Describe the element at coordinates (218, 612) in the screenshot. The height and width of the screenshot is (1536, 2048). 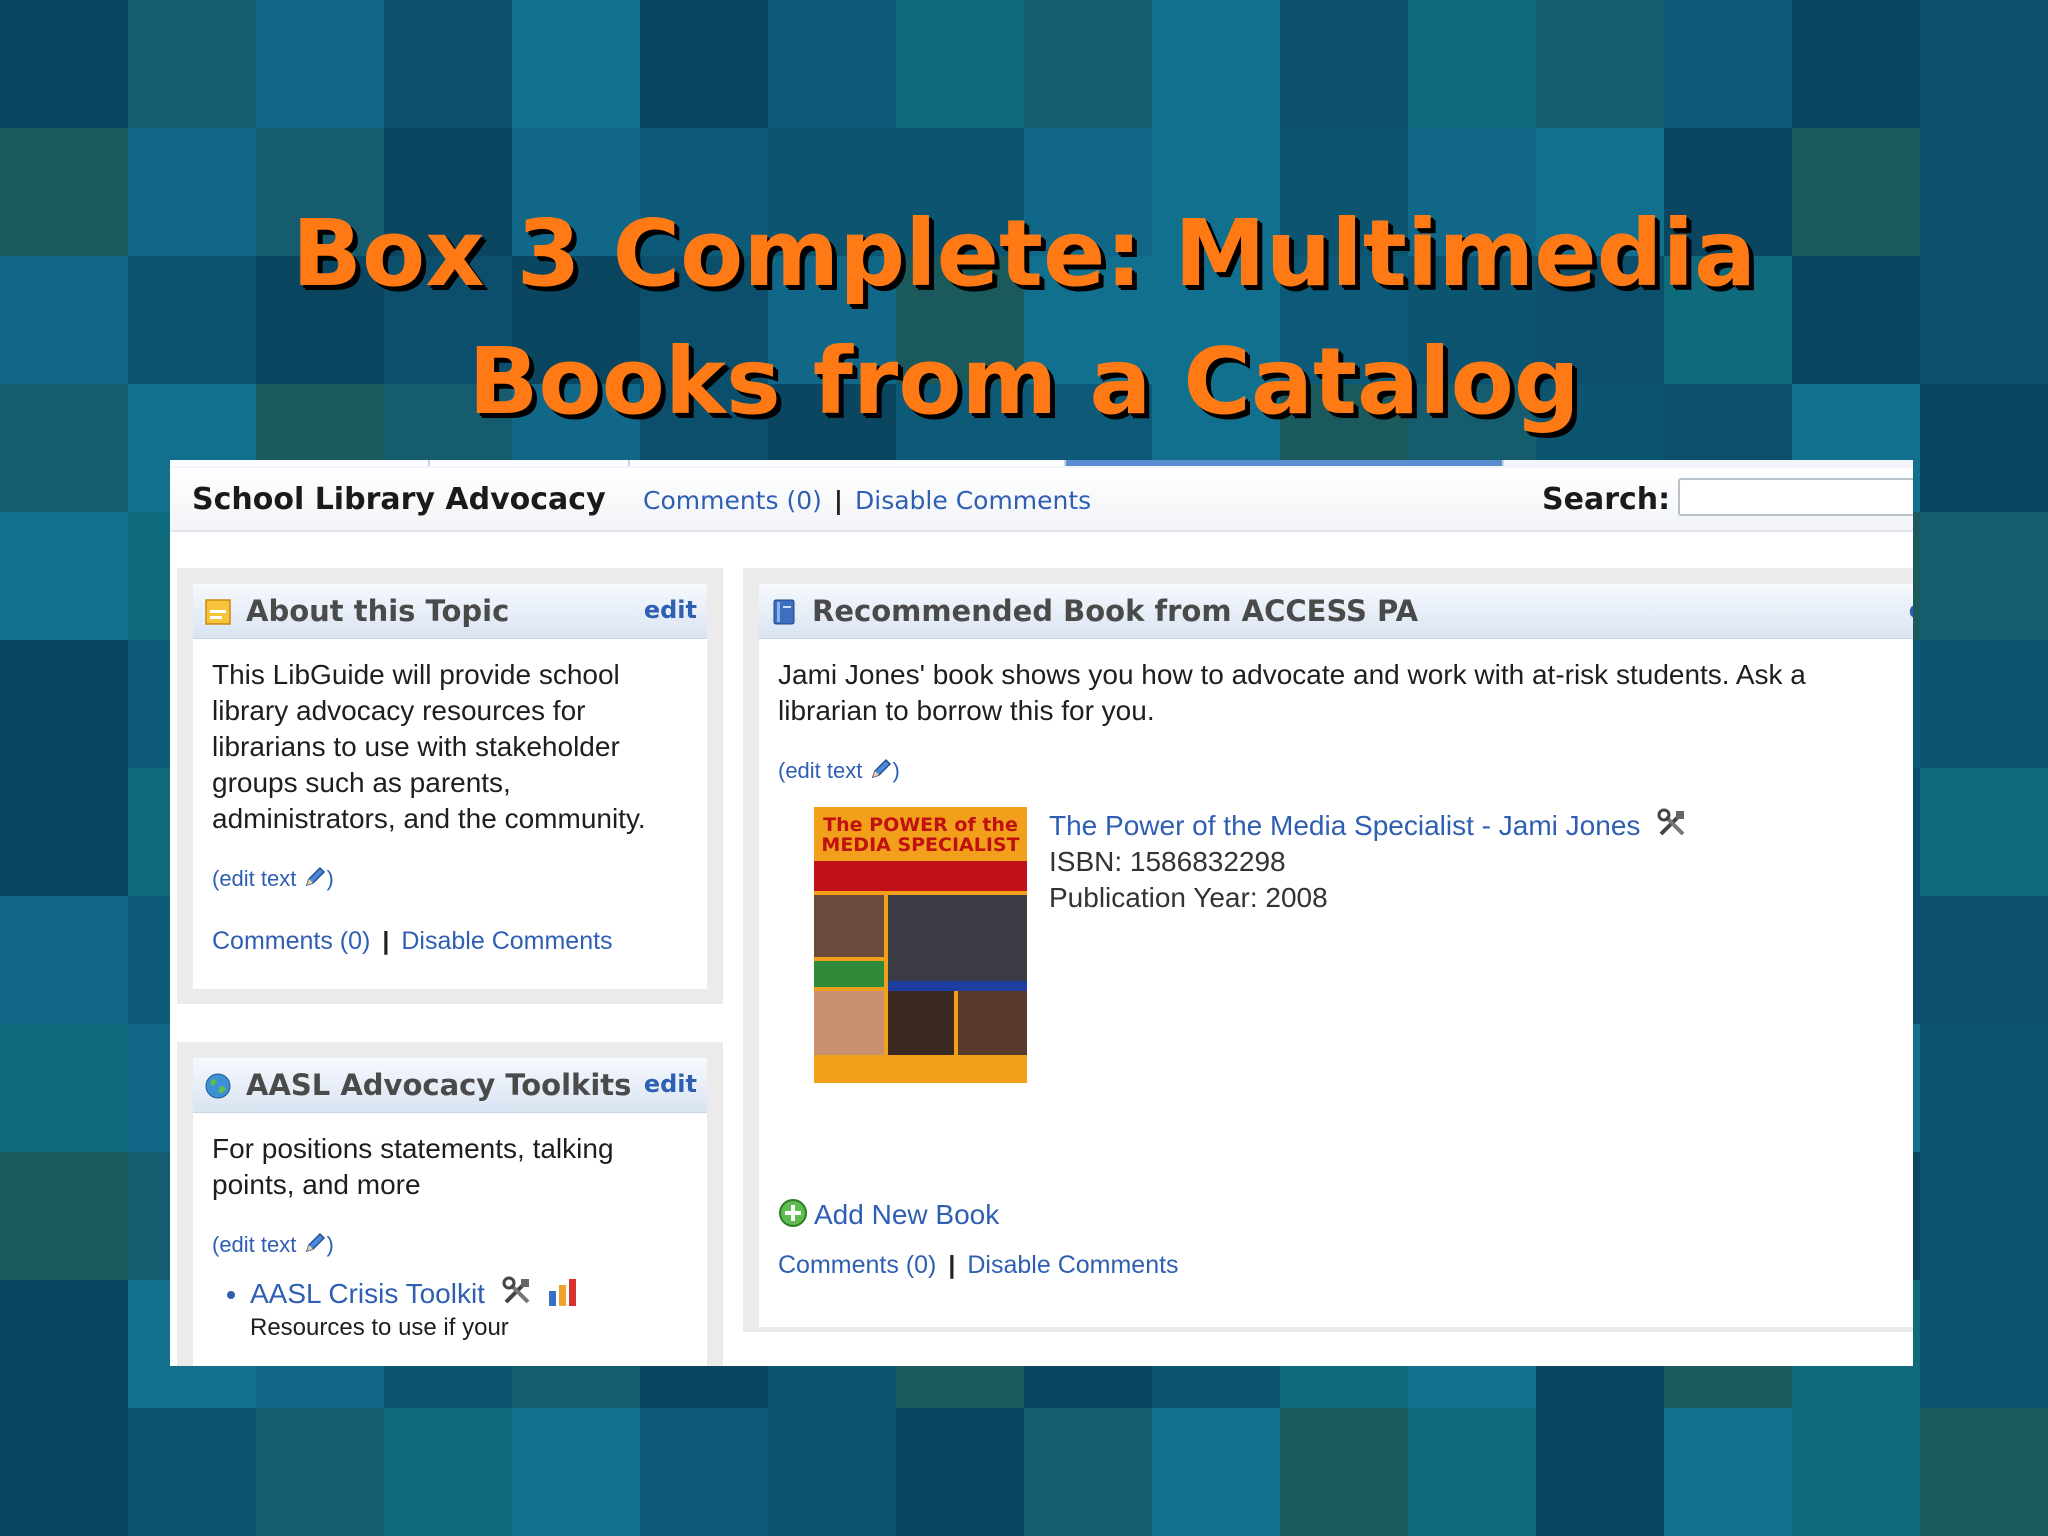
I see `note-icon` at that location.